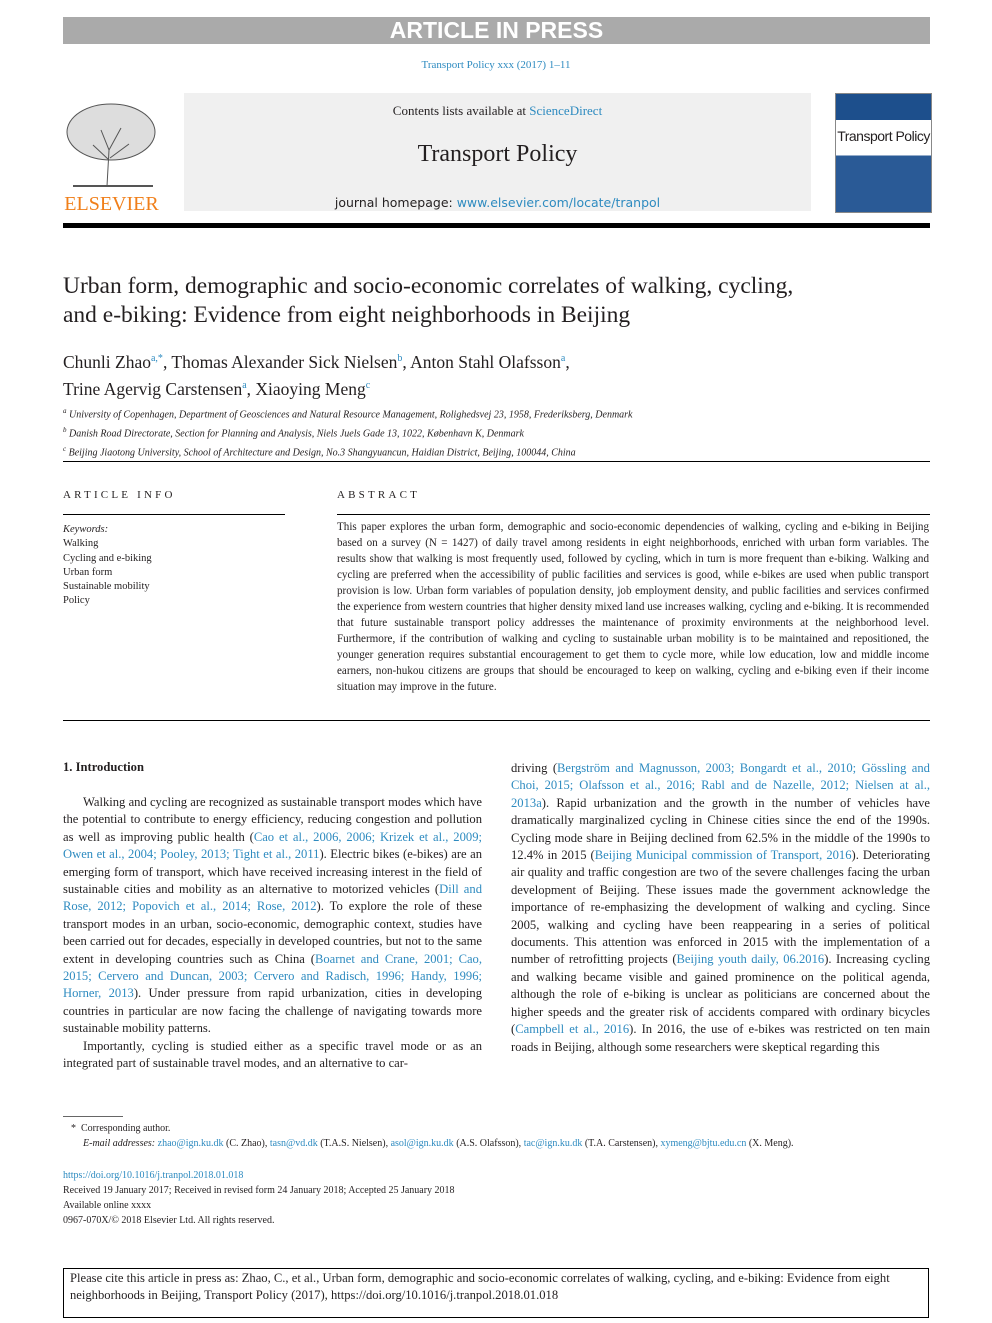 The image size is (992, 1323). Describe the element at coordinates (534, 768) in the screenshot. I see `text-run: driving (` at that location.